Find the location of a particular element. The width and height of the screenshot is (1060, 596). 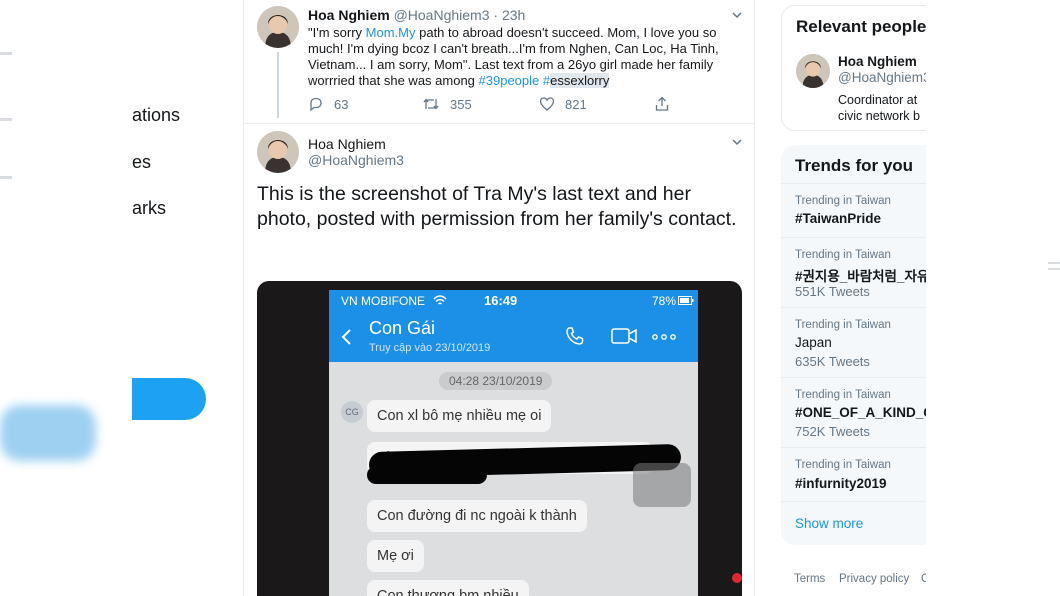

floating-overlay-button is located at coordinates (662, 485).